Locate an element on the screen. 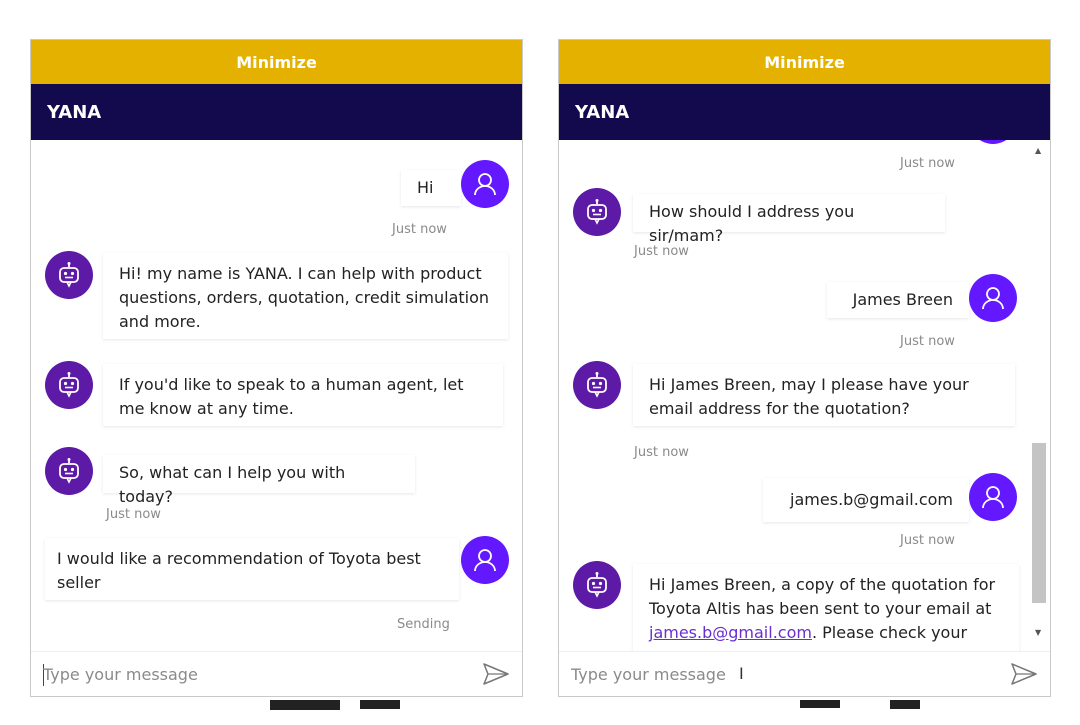  message-input-row is located at coordinates (276, 673).